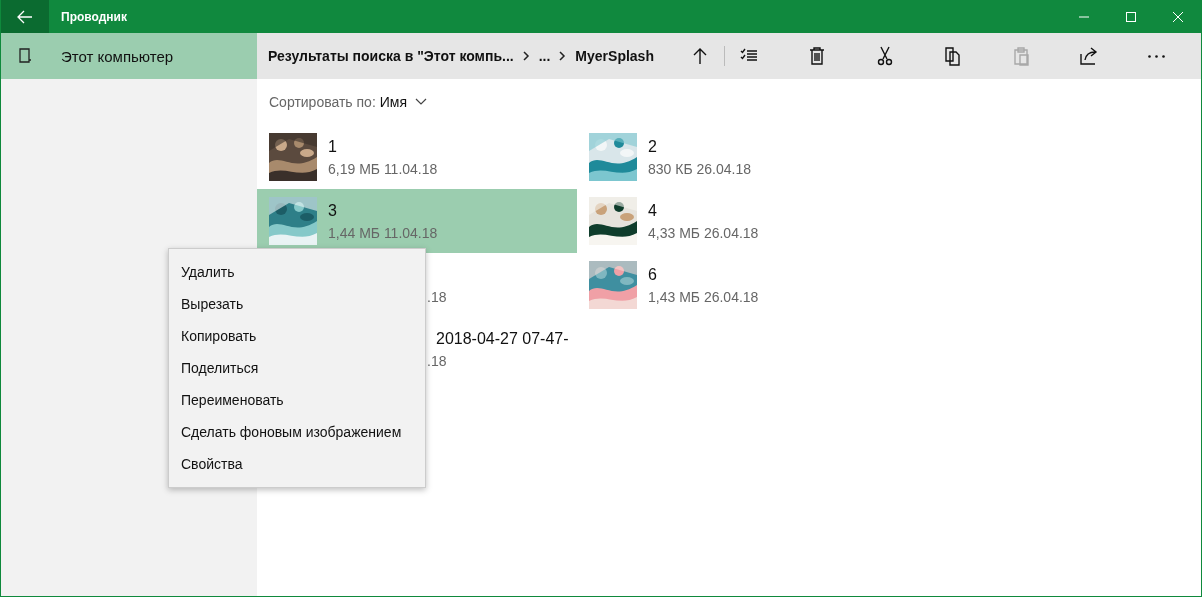 The width and height of the screenshot is (1202, 597). What do you see at coordinates (703, 296) in the screenshot?
I see `file-details: 1,43 МБ 26.04.18` at bounding box center [703, 296].